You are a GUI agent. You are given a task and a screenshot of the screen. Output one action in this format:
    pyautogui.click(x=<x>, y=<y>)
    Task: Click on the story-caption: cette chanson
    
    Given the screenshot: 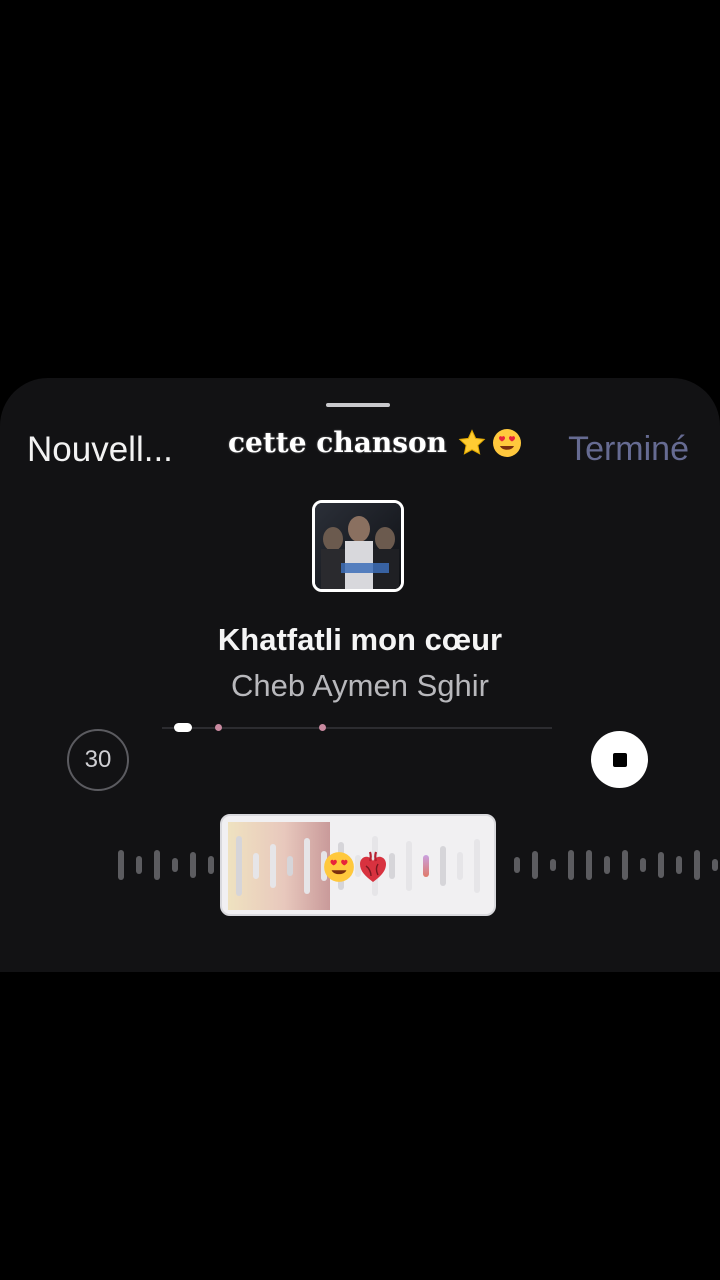 What is the action you would take?
    pyautogui.click(x=375, y=442)
    